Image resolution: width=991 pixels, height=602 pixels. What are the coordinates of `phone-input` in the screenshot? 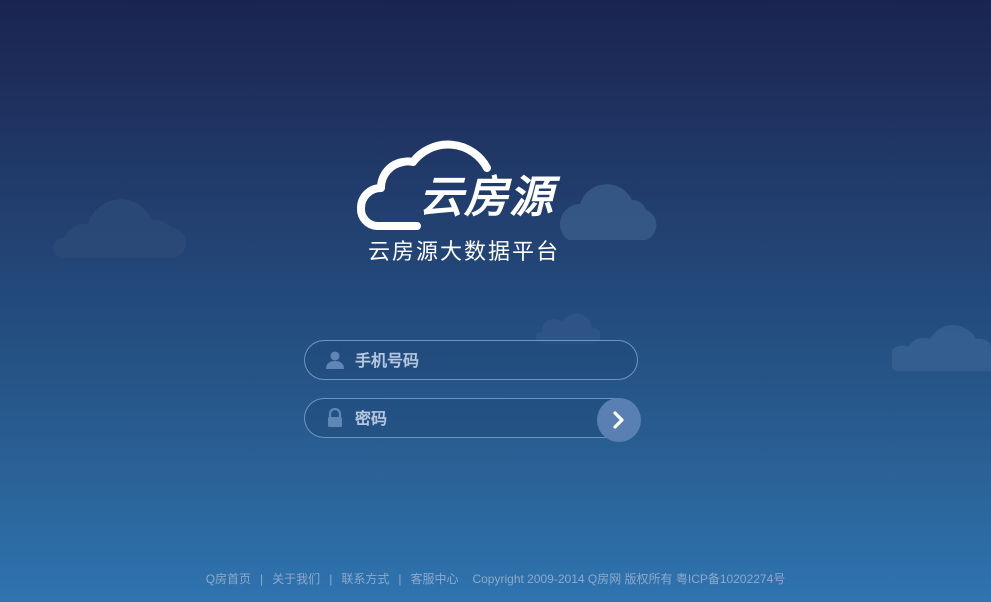 It's located at (470, 360).